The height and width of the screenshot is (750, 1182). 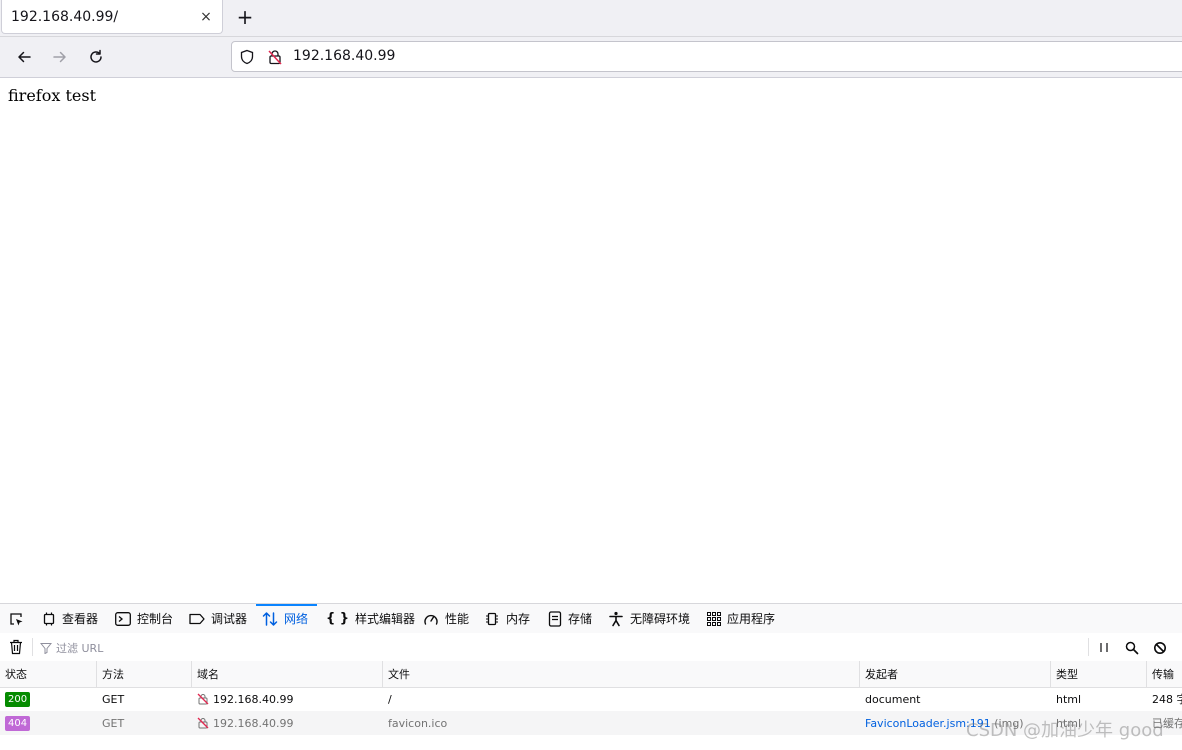 I want to click on watermark: CSDN @加油少年 good, so click(x=1065, y=730).